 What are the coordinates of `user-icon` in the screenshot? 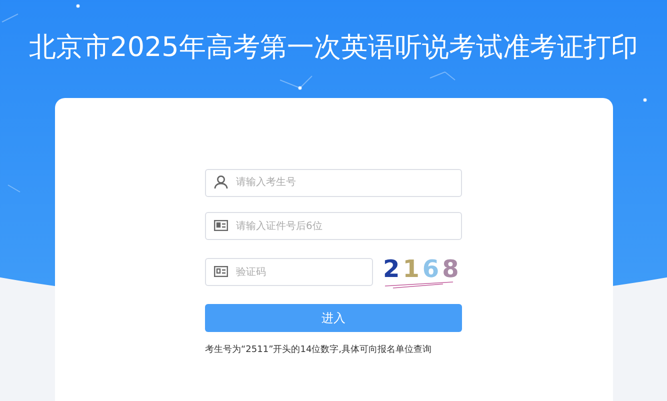 It's located at (221, 182).